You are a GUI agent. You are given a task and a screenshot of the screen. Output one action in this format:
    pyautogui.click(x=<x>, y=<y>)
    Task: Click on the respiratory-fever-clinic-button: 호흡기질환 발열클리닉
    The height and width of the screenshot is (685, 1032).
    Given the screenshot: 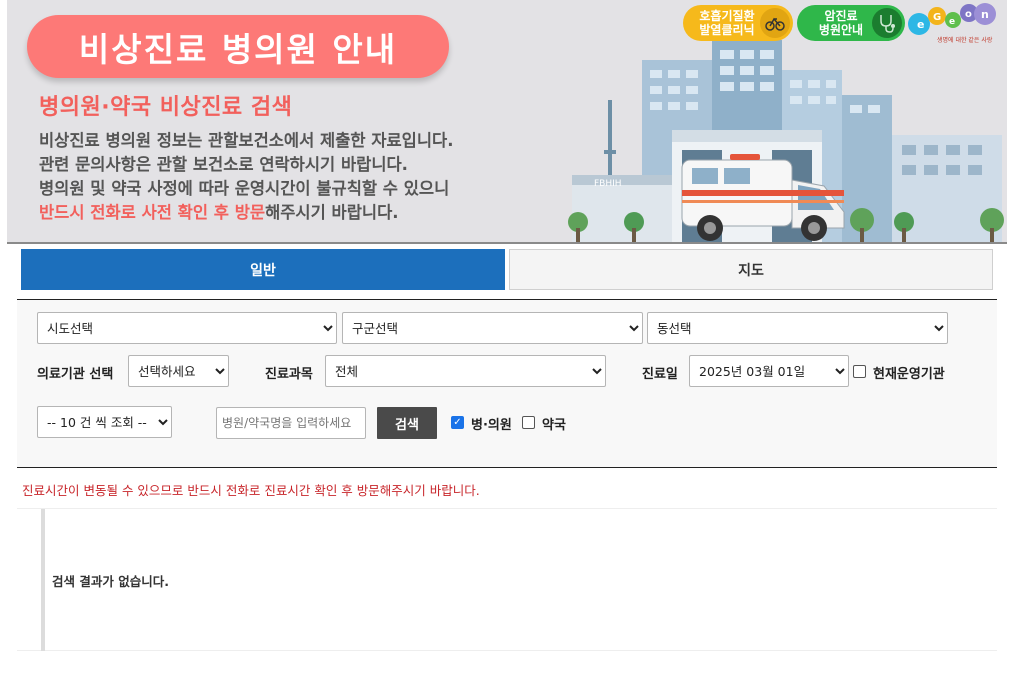 What is the action you would take?
    pyautogui.click(x=738, y=23)
    